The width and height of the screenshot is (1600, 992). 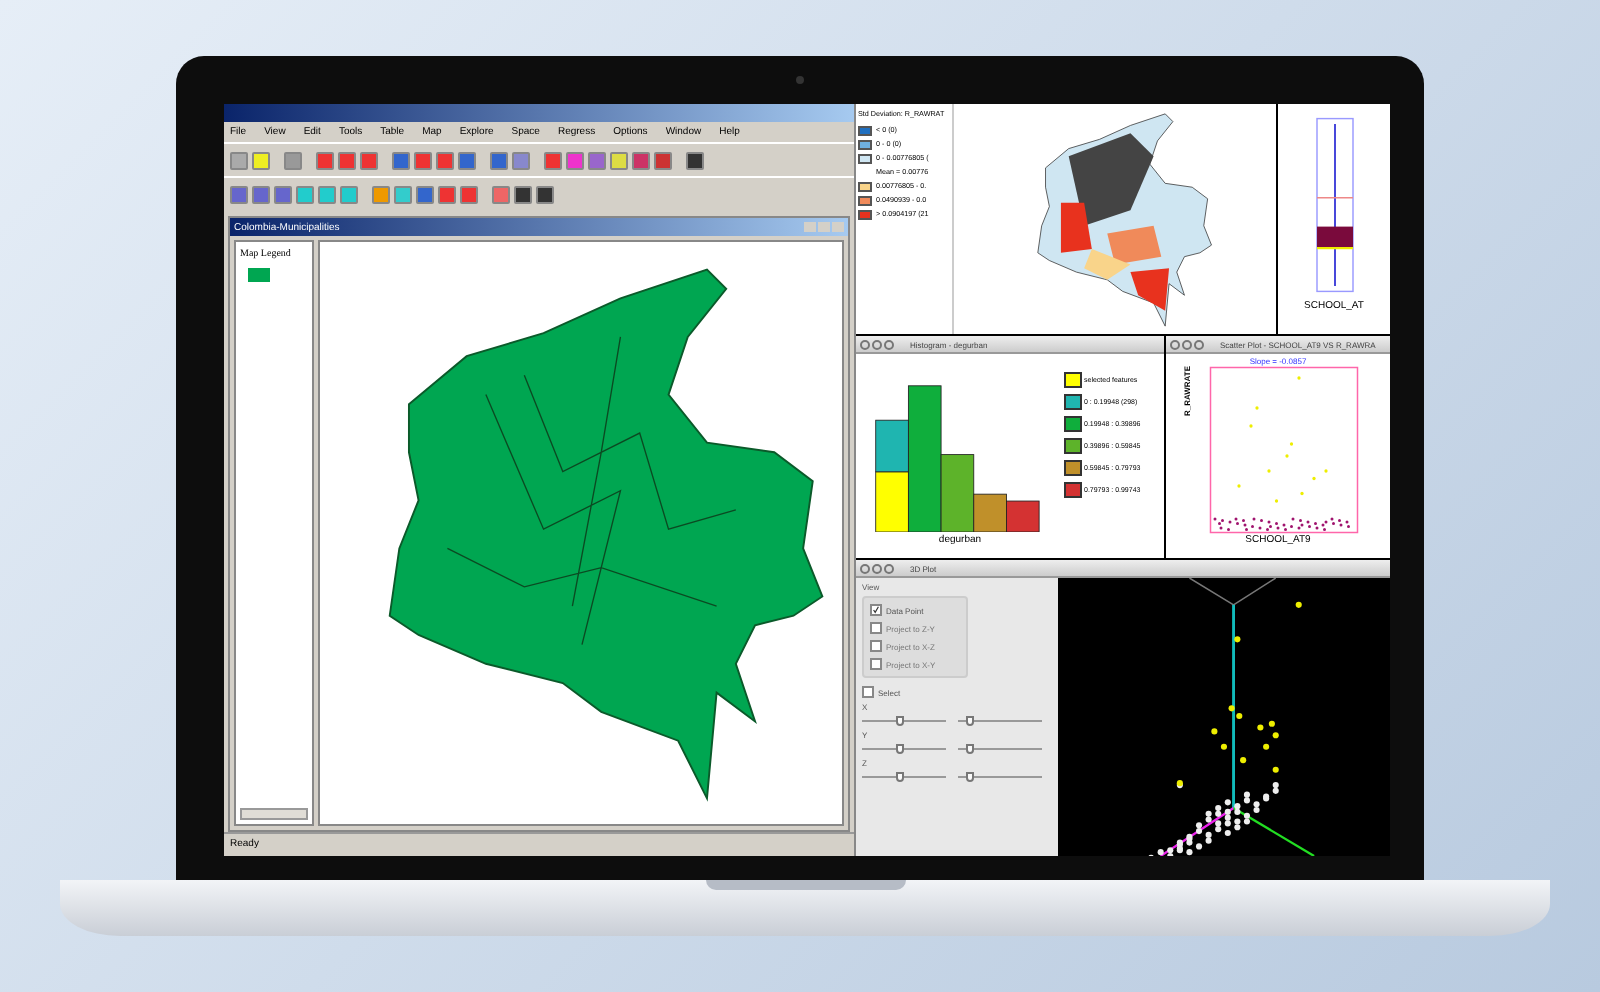 I want to click on webcam-icon, so click(x=800, y=80).